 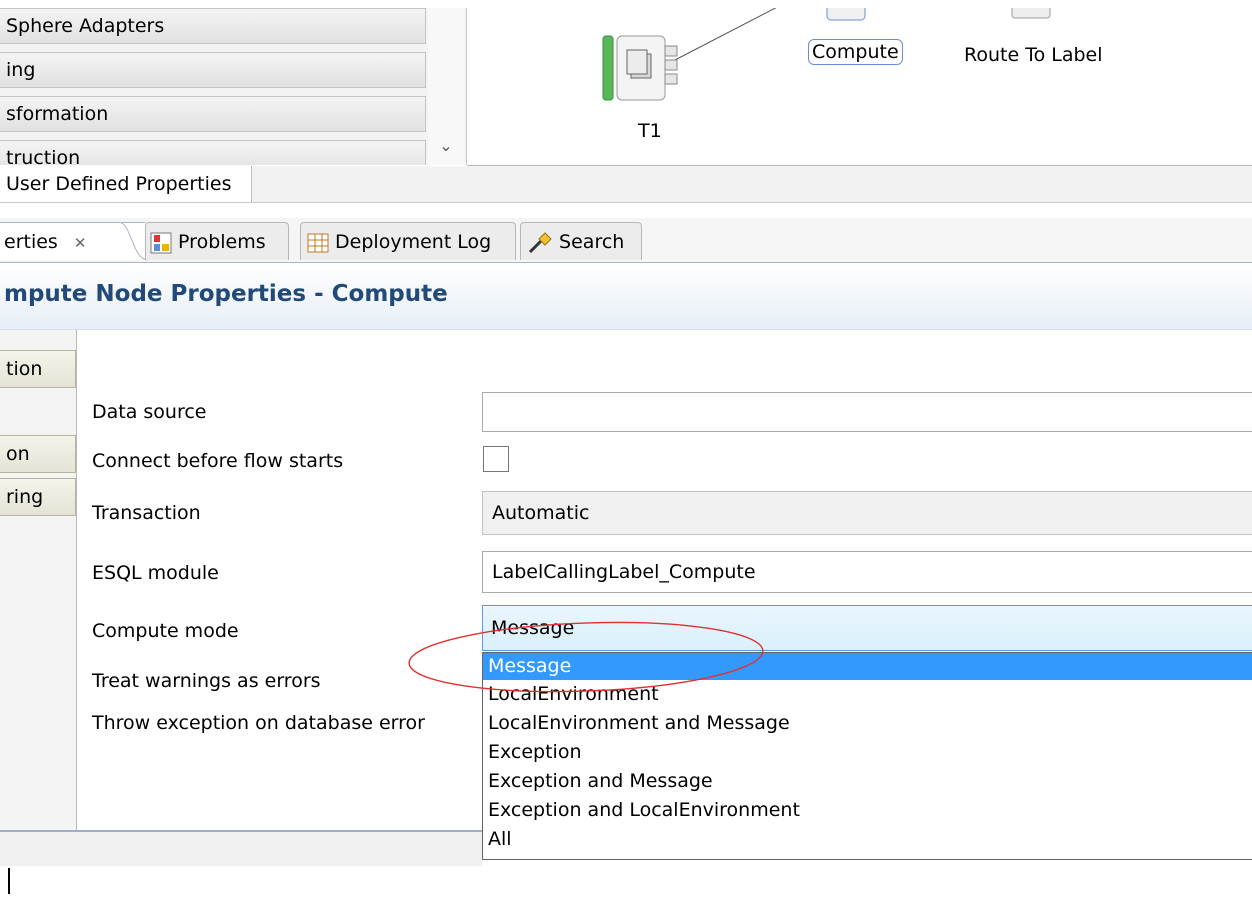 What do you see at coordinates (624, 572) in the screenshot?
I see `esql-module-value: LabelCallingLabel_Compute` at bounding box center [624, 572].